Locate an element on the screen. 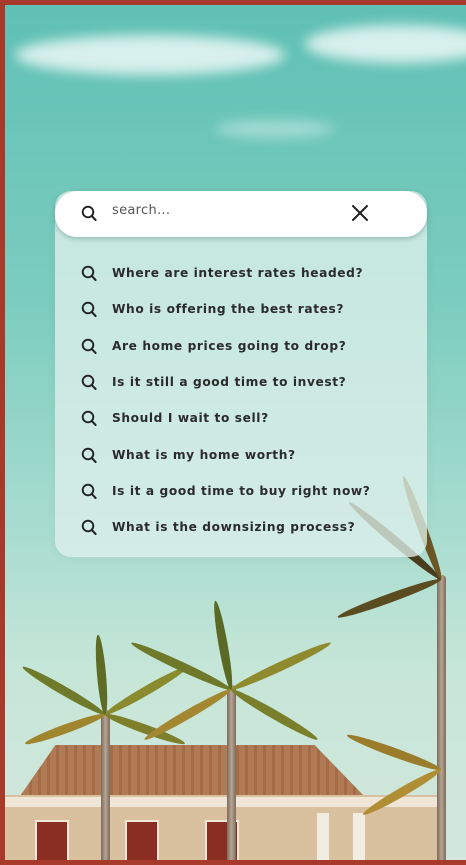  suggestion-label: Is it still a good time to invest? is located at coordinates (229, 382).